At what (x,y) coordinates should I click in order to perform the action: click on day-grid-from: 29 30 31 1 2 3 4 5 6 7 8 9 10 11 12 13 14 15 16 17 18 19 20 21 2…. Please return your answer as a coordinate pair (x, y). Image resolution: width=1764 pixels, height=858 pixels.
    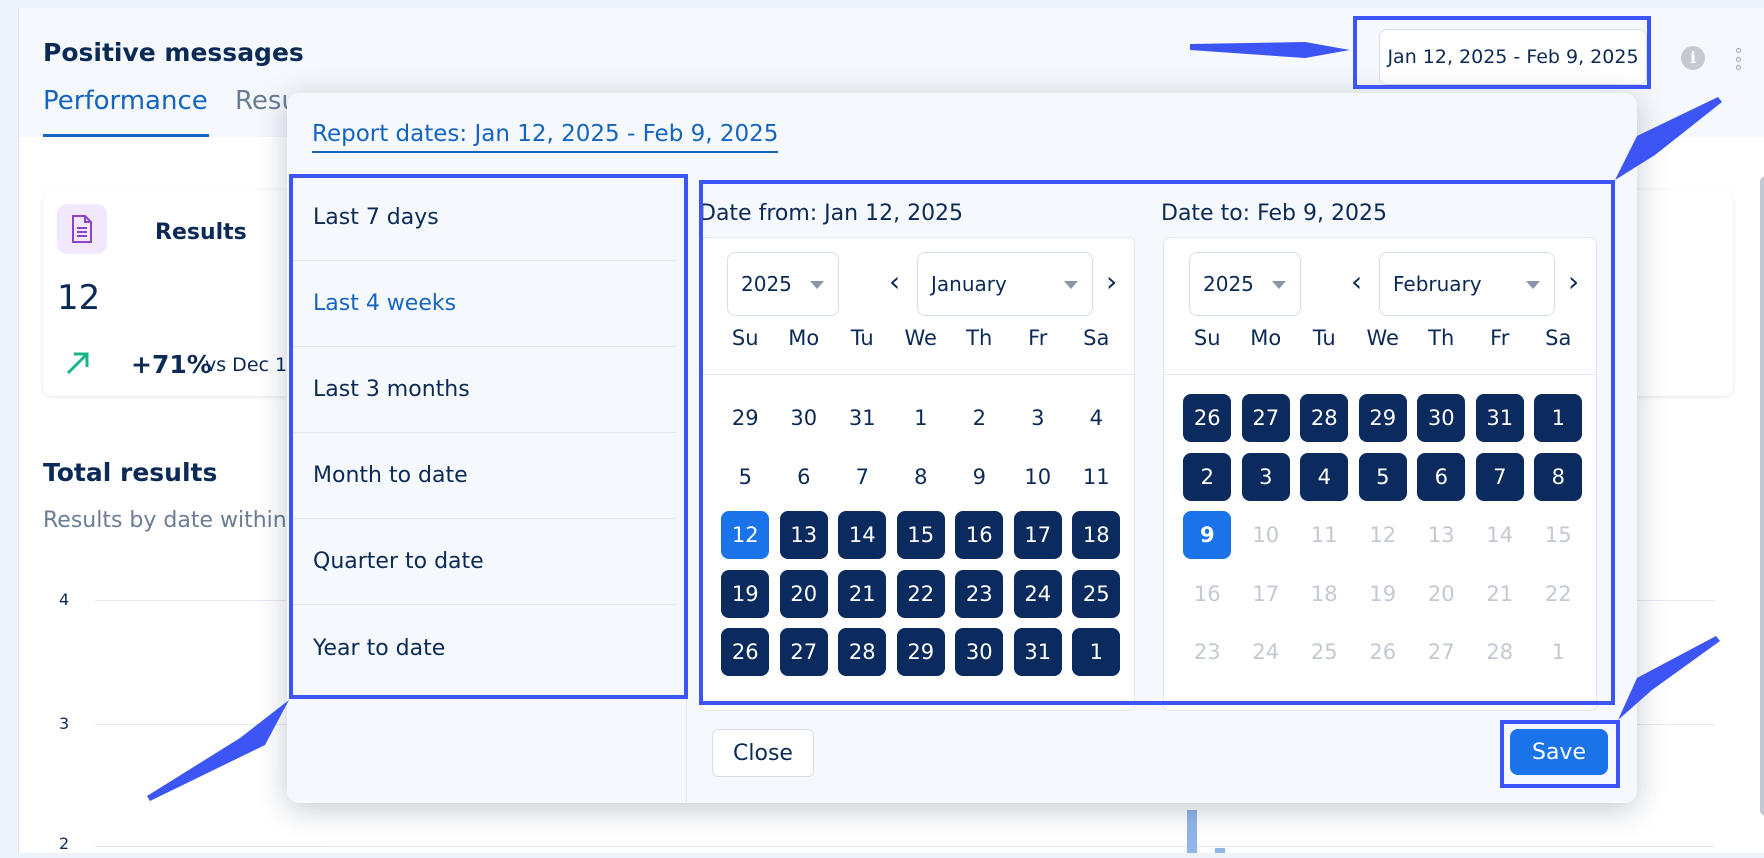
    Looking at the image, I should click on (921, 540).